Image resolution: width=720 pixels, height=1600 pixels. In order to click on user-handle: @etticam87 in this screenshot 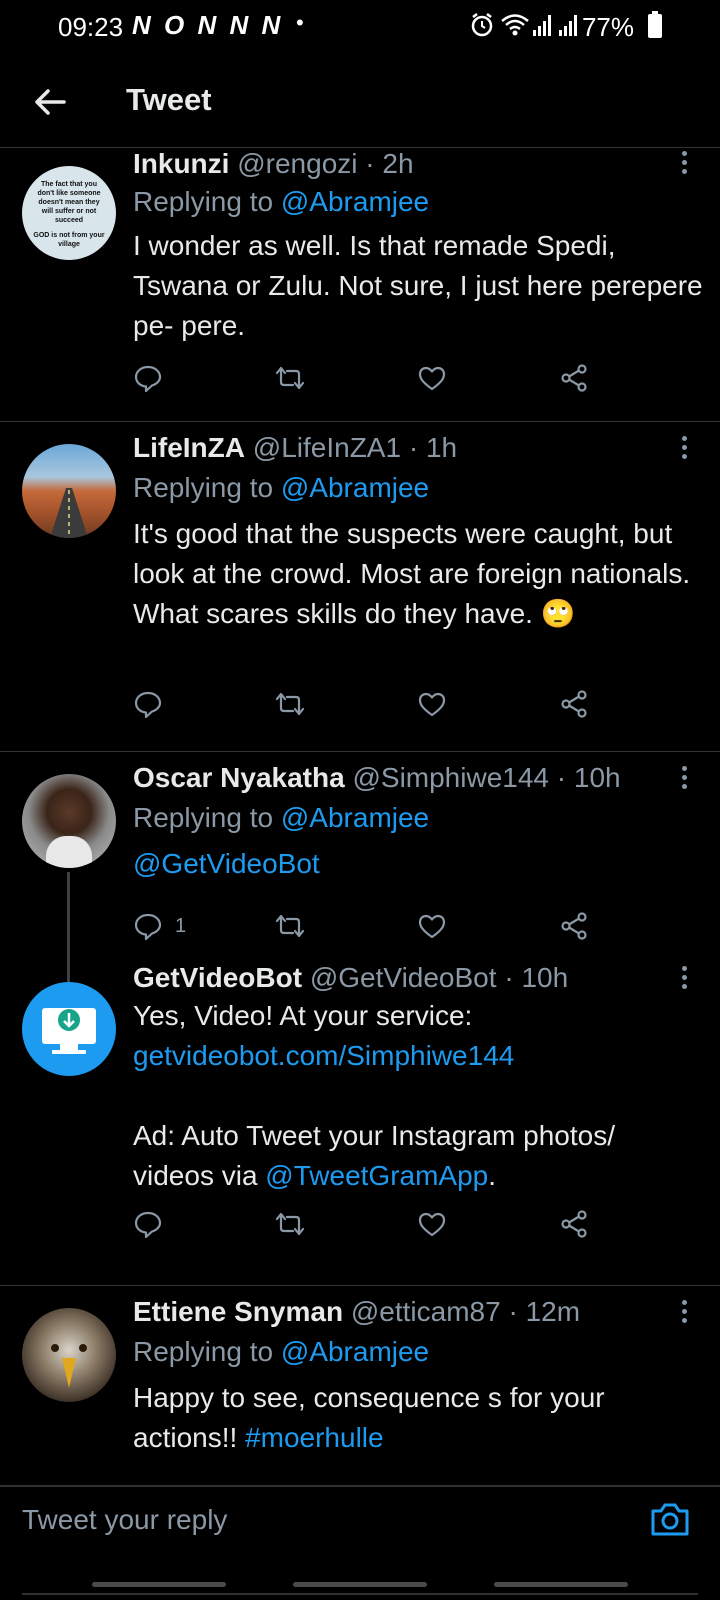, I will do `click(426, 1311)`.